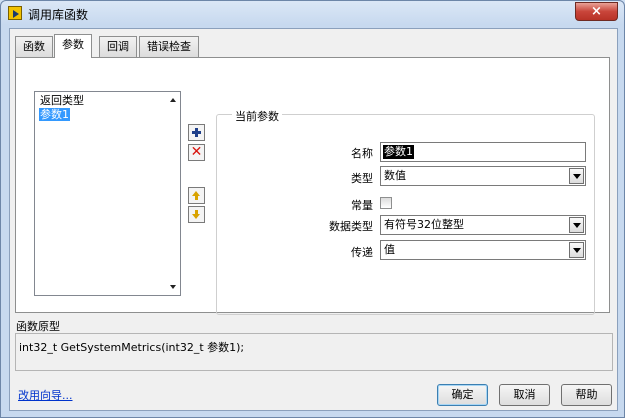 The width and height of the screenshot is (625, 418). What do you see at coordinates (132, 347) in the screenshot?
I see `prototype-text: int32_t GetSystemMetrics(int32_t 参数1);` at bounding box center [132, 347].